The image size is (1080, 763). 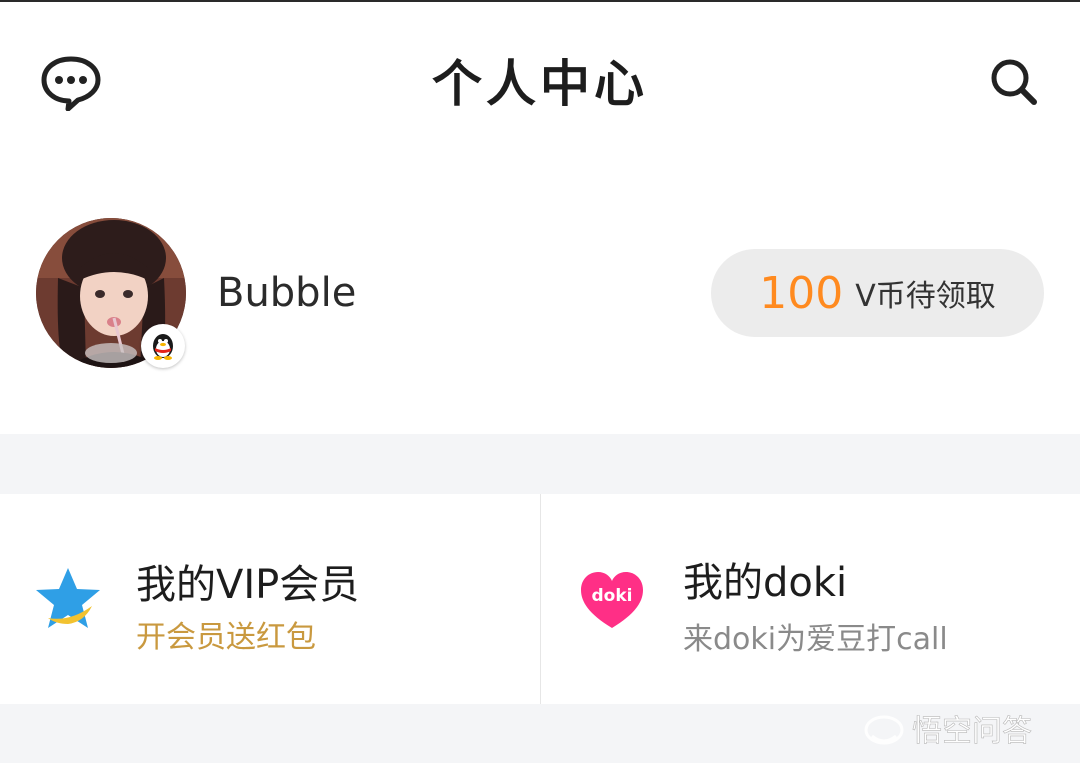 I want to click on claim-coins-button: 100 V币待领取, so click(x=877, y=293).